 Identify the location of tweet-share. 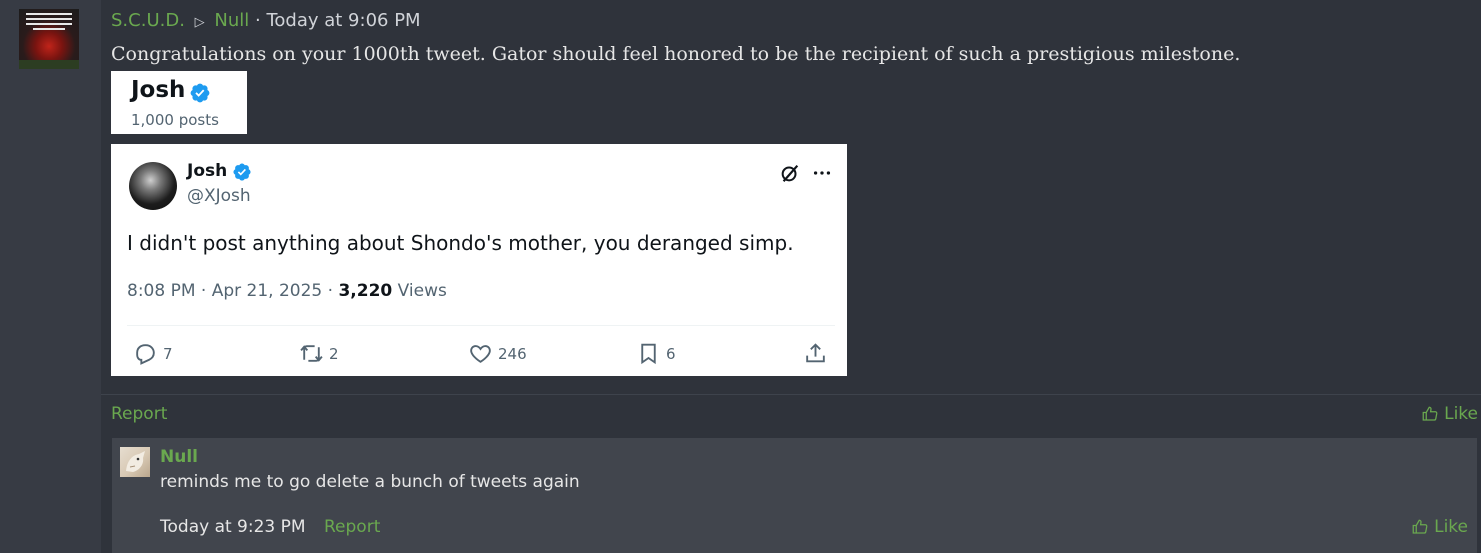
(815, 353).